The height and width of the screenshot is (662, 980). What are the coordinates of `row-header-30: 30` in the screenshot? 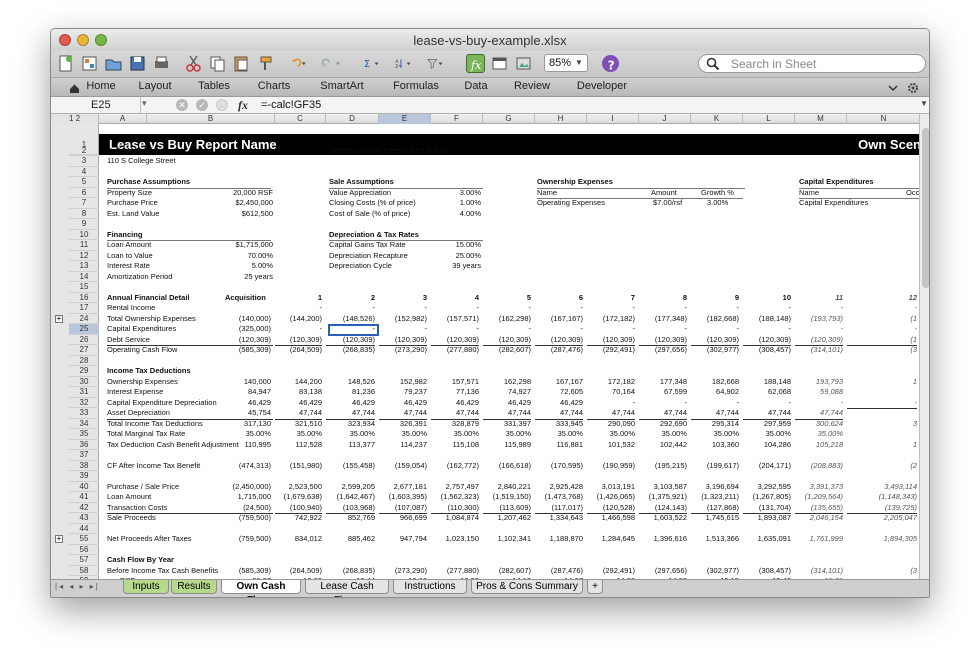 It's located at (84, 382).